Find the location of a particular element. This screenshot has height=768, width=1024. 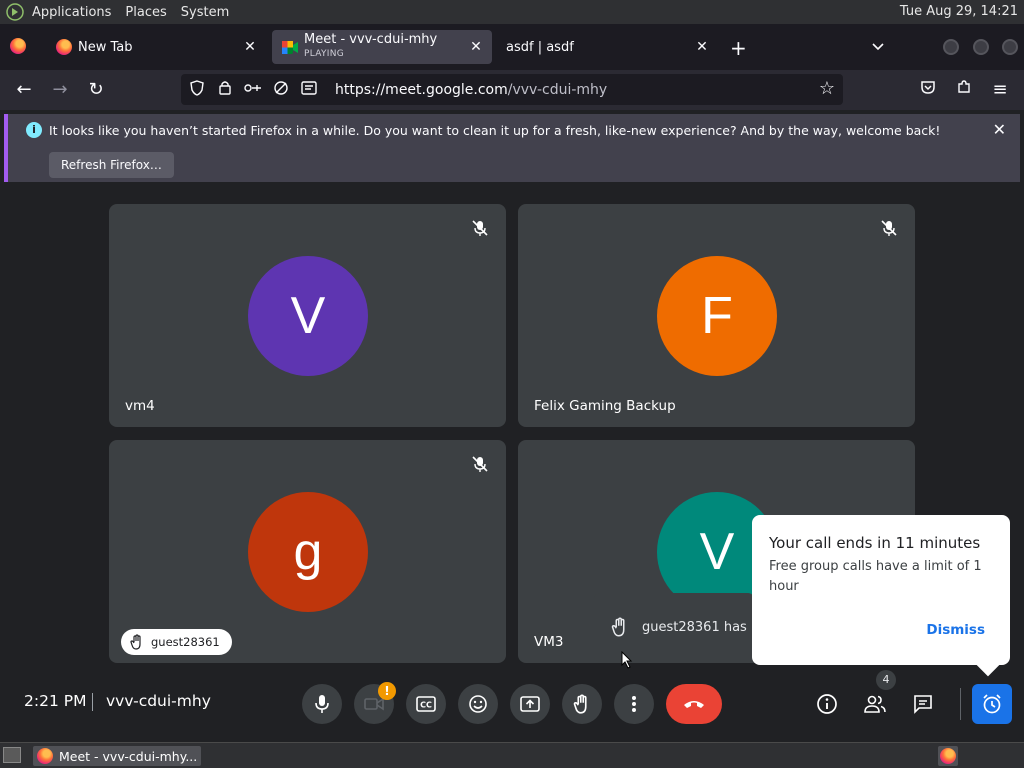

info-icon: i is located at coordinates (34, 130).